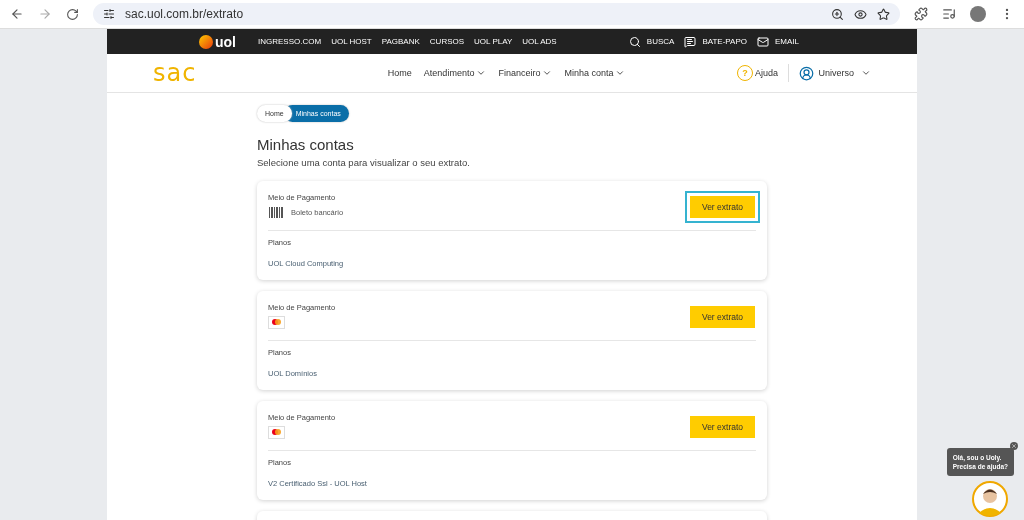  Describe the element at coordinates (834, 73) in the screenshot. I see `user-menu: Universo` at that location.